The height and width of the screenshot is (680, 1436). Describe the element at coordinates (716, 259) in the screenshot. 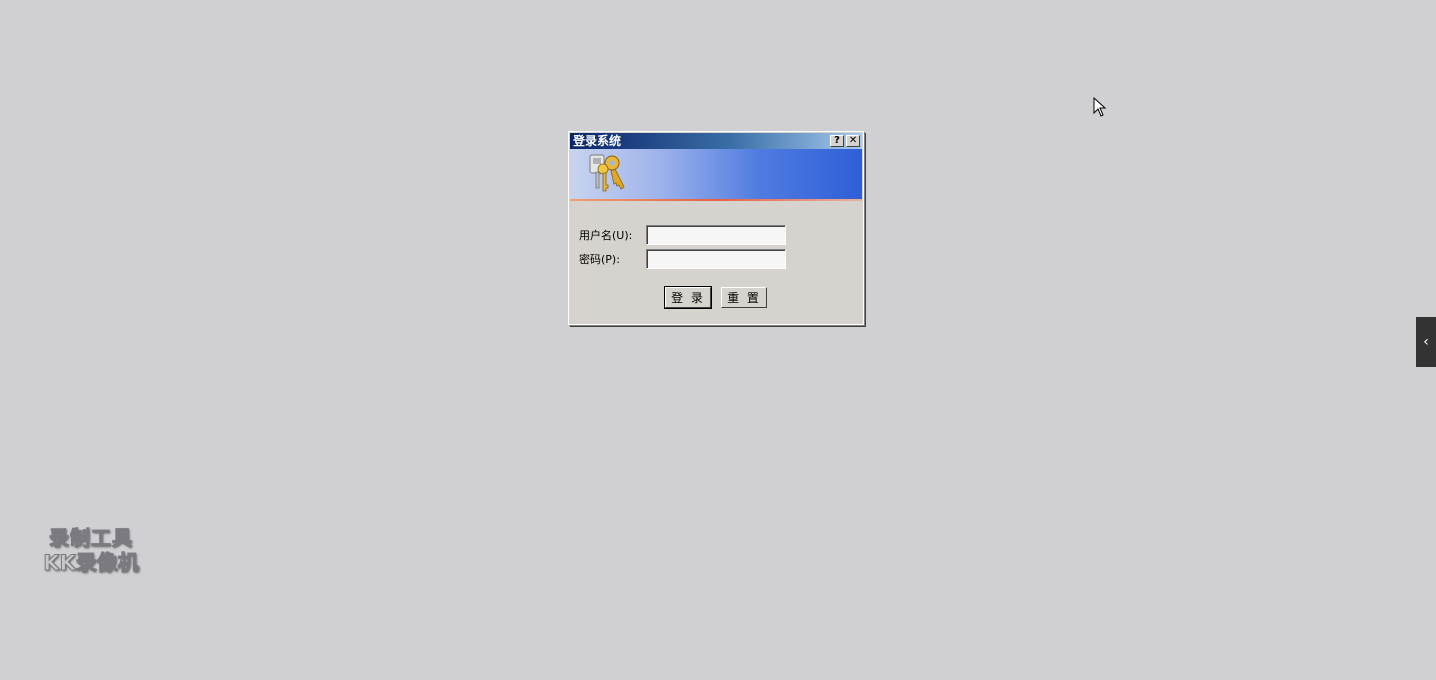

I see `password-input` at that location.